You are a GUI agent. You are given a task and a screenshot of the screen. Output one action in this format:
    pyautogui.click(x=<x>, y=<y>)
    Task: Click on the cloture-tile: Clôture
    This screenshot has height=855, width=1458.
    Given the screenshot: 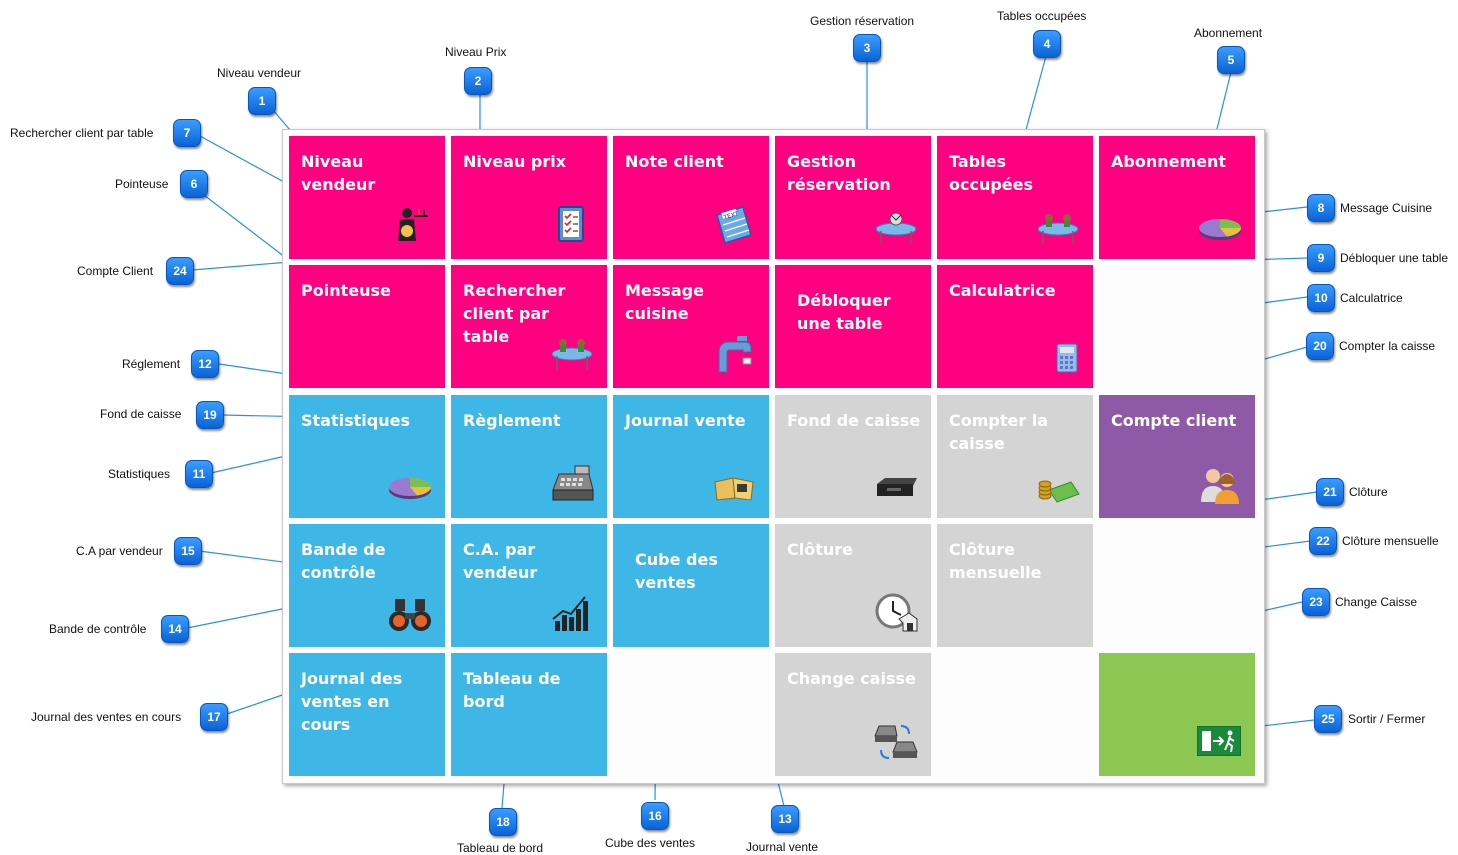 What is the action you would take?
    pyautogui.click(x=853, y=585)
    